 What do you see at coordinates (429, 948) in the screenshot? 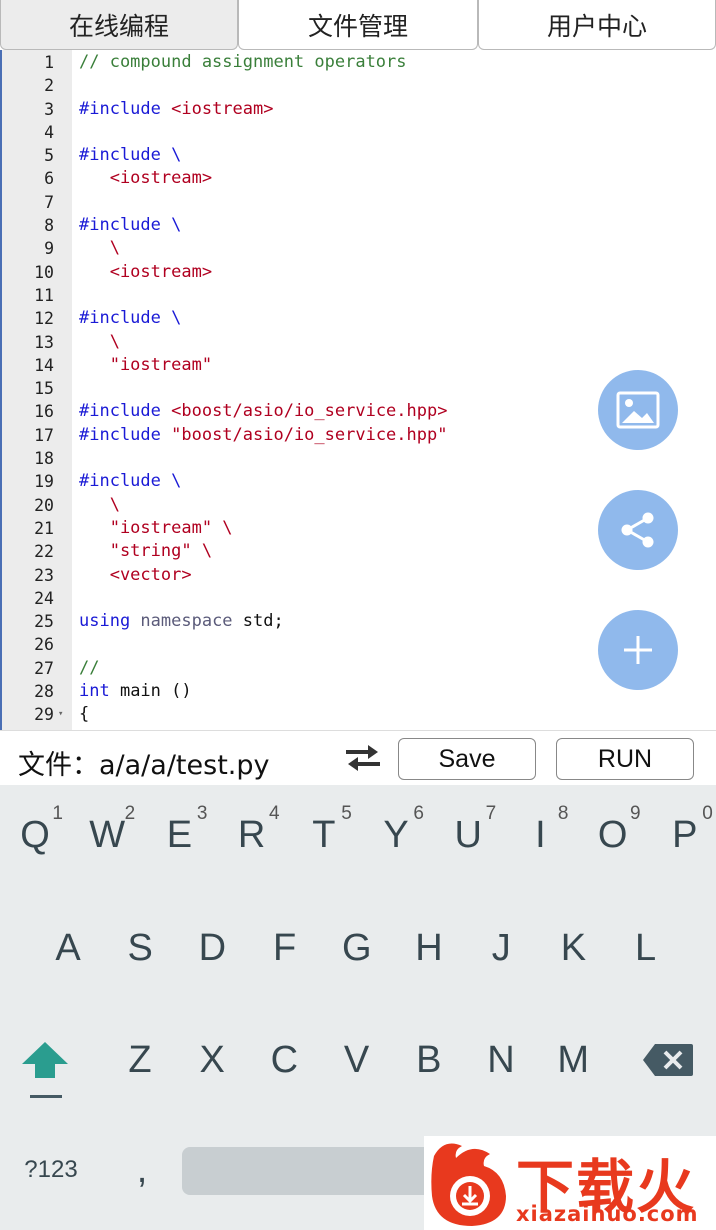
I see `key-h: H` at bounding box center [429, 948].